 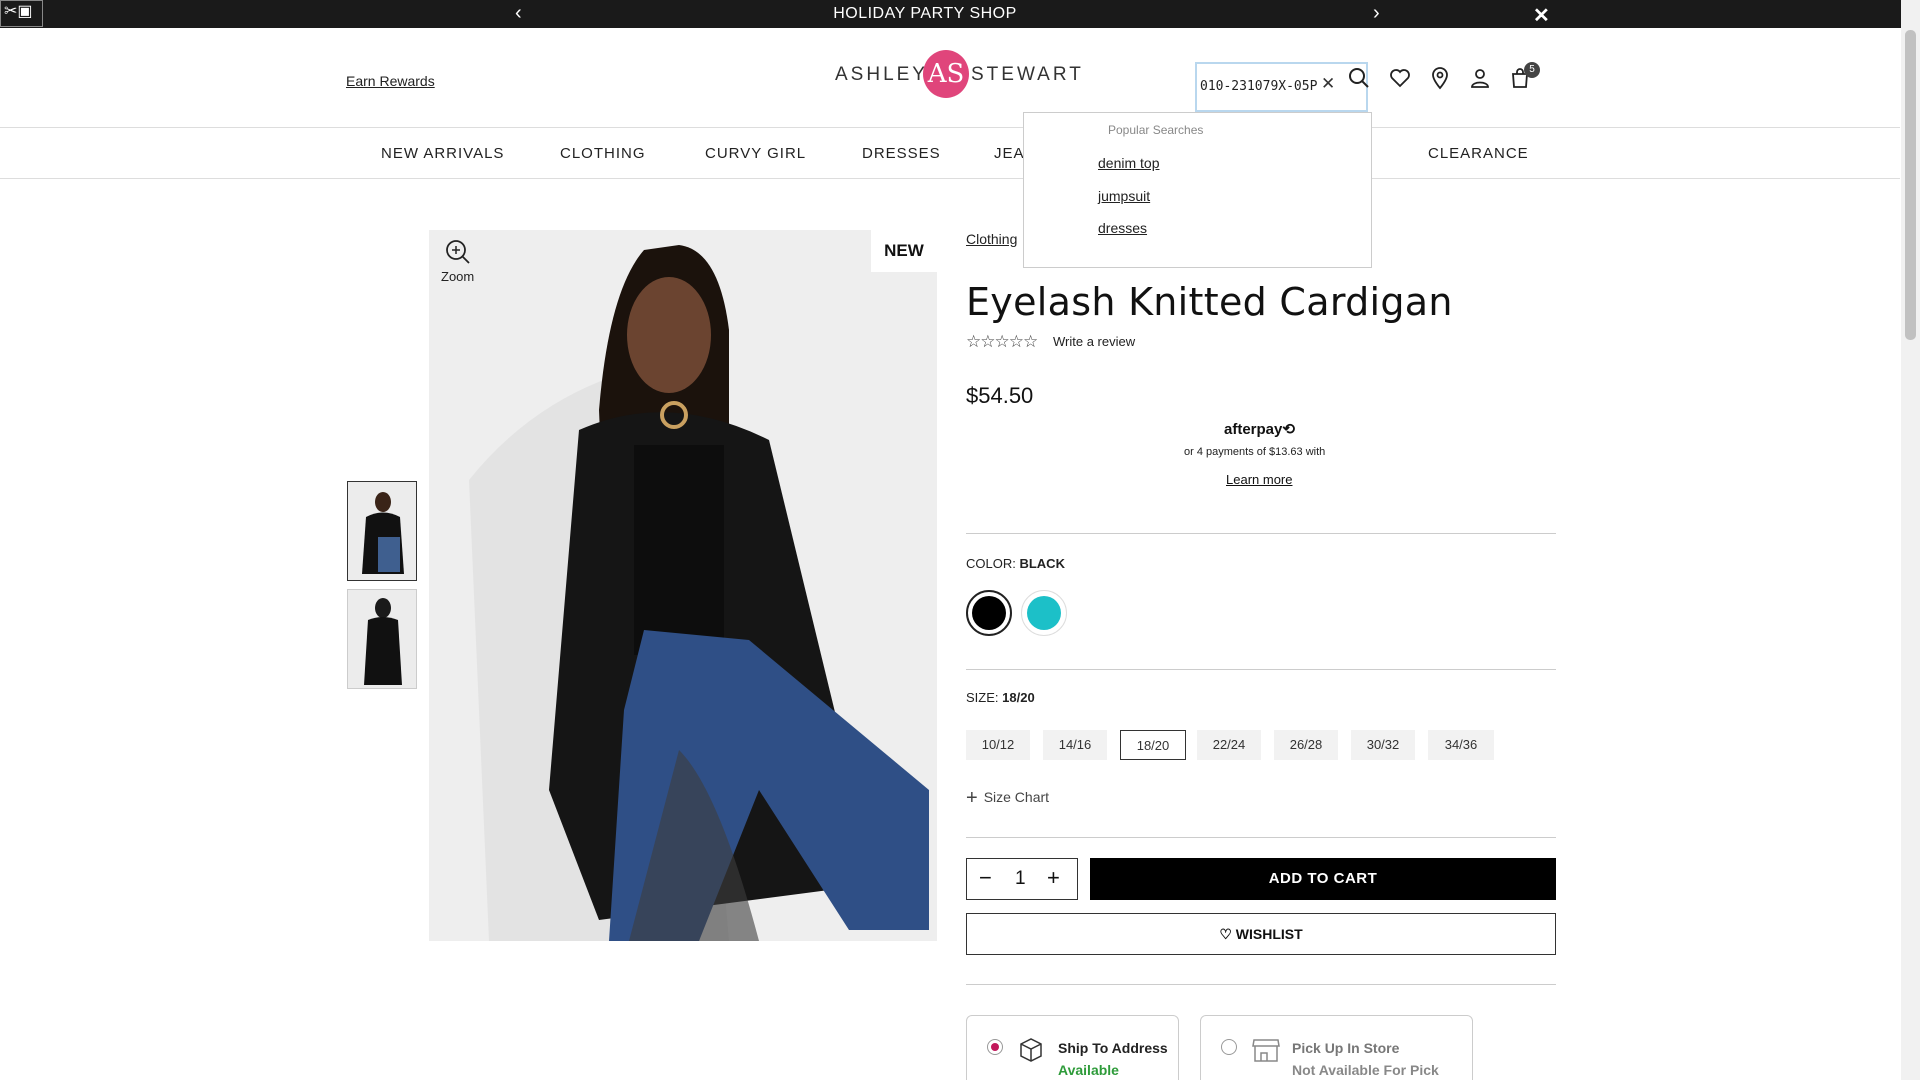 I want to click on pickup-in-store-option: Pick Up In Store Not Available For Pick, so click(x=1336, y=1047).